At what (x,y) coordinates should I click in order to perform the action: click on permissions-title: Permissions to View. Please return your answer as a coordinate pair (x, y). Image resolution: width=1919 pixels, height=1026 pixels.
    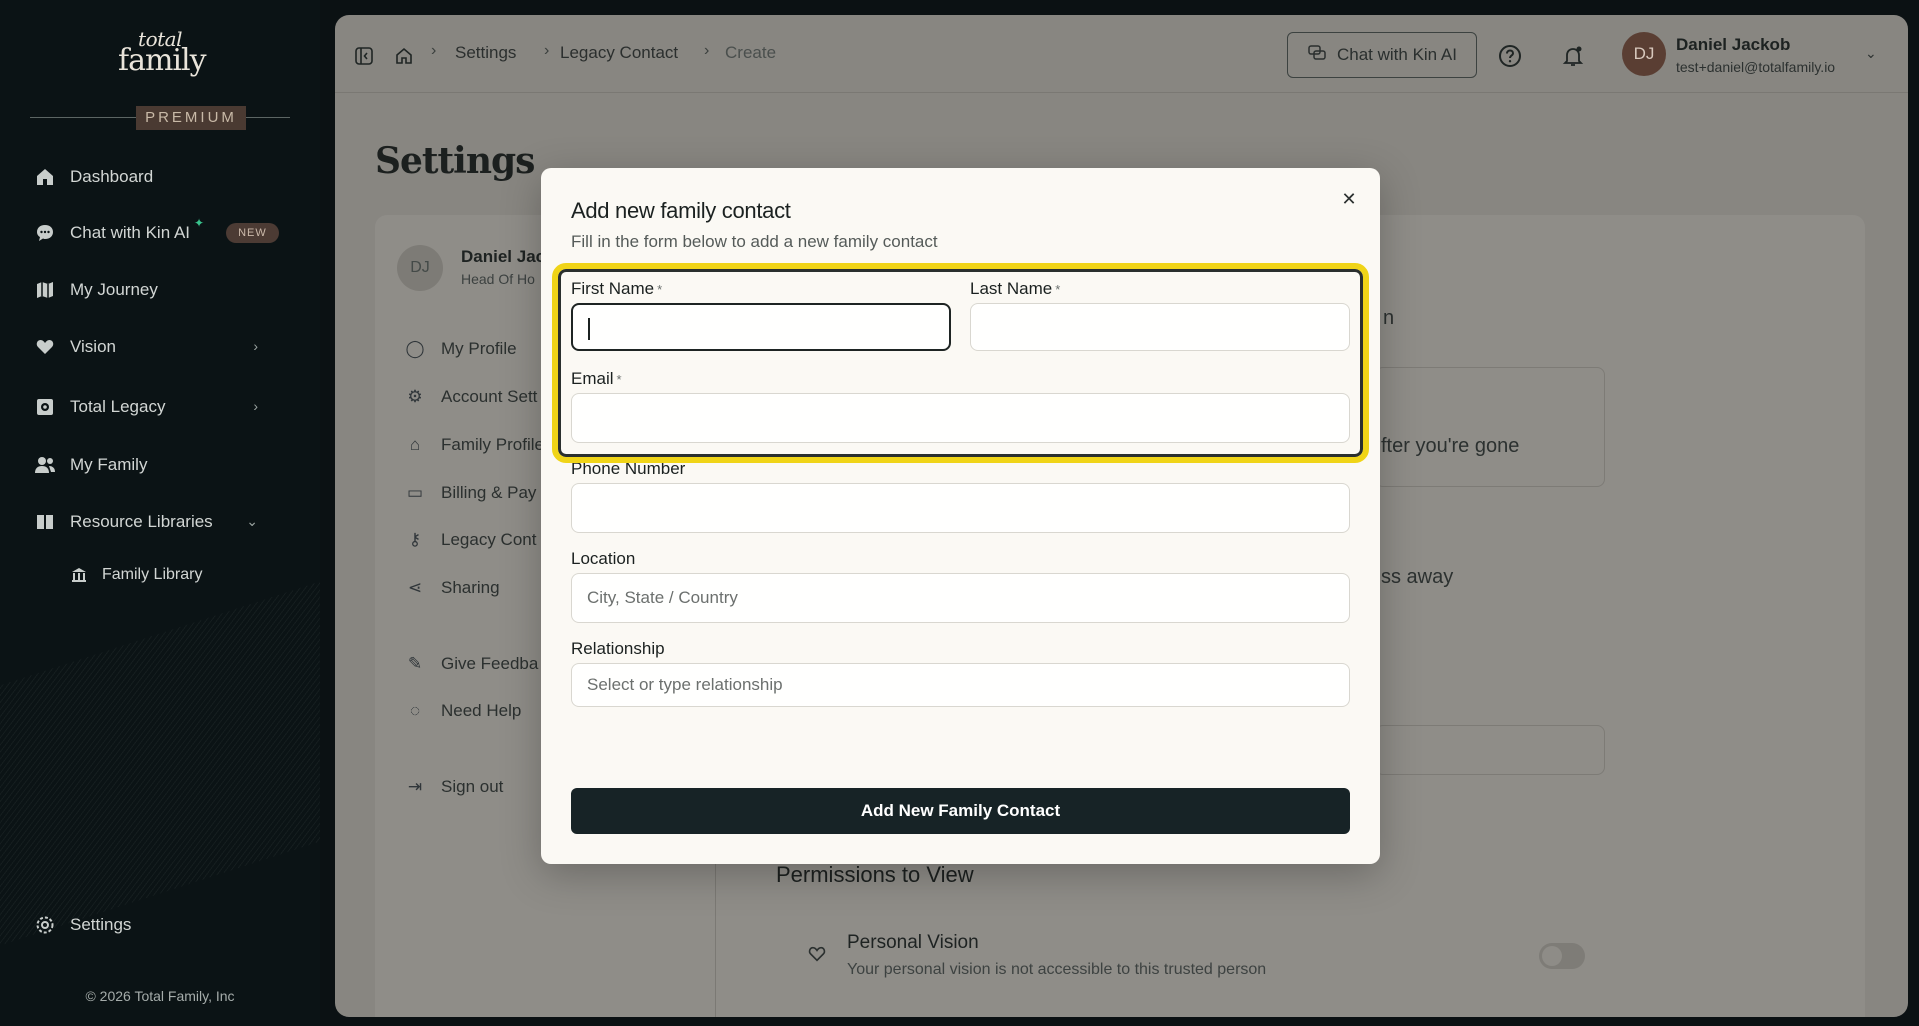
    Looking at the image, I should click on (875, 874).